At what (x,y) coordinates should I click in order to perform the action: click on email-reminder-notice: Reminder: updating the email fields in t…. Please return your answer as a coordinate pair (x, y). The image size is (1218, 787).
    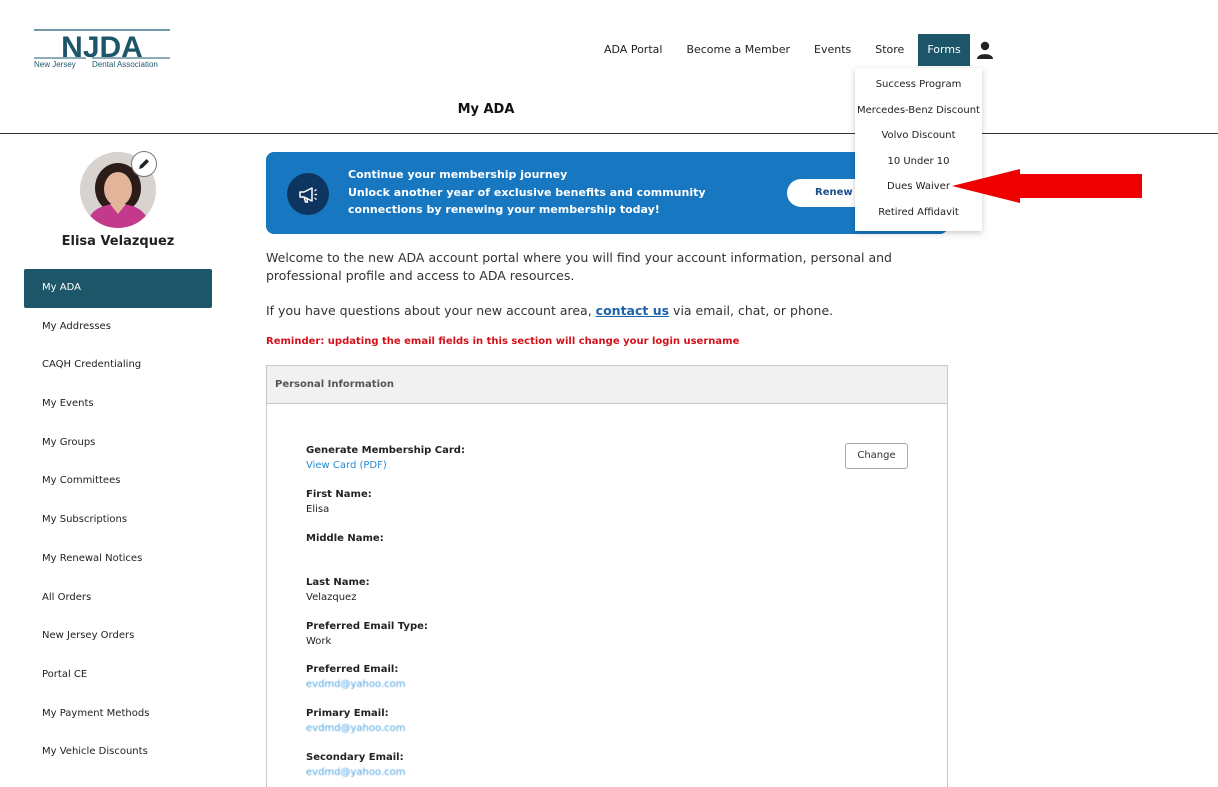
    Looking at the image, I should click on (503, 341).